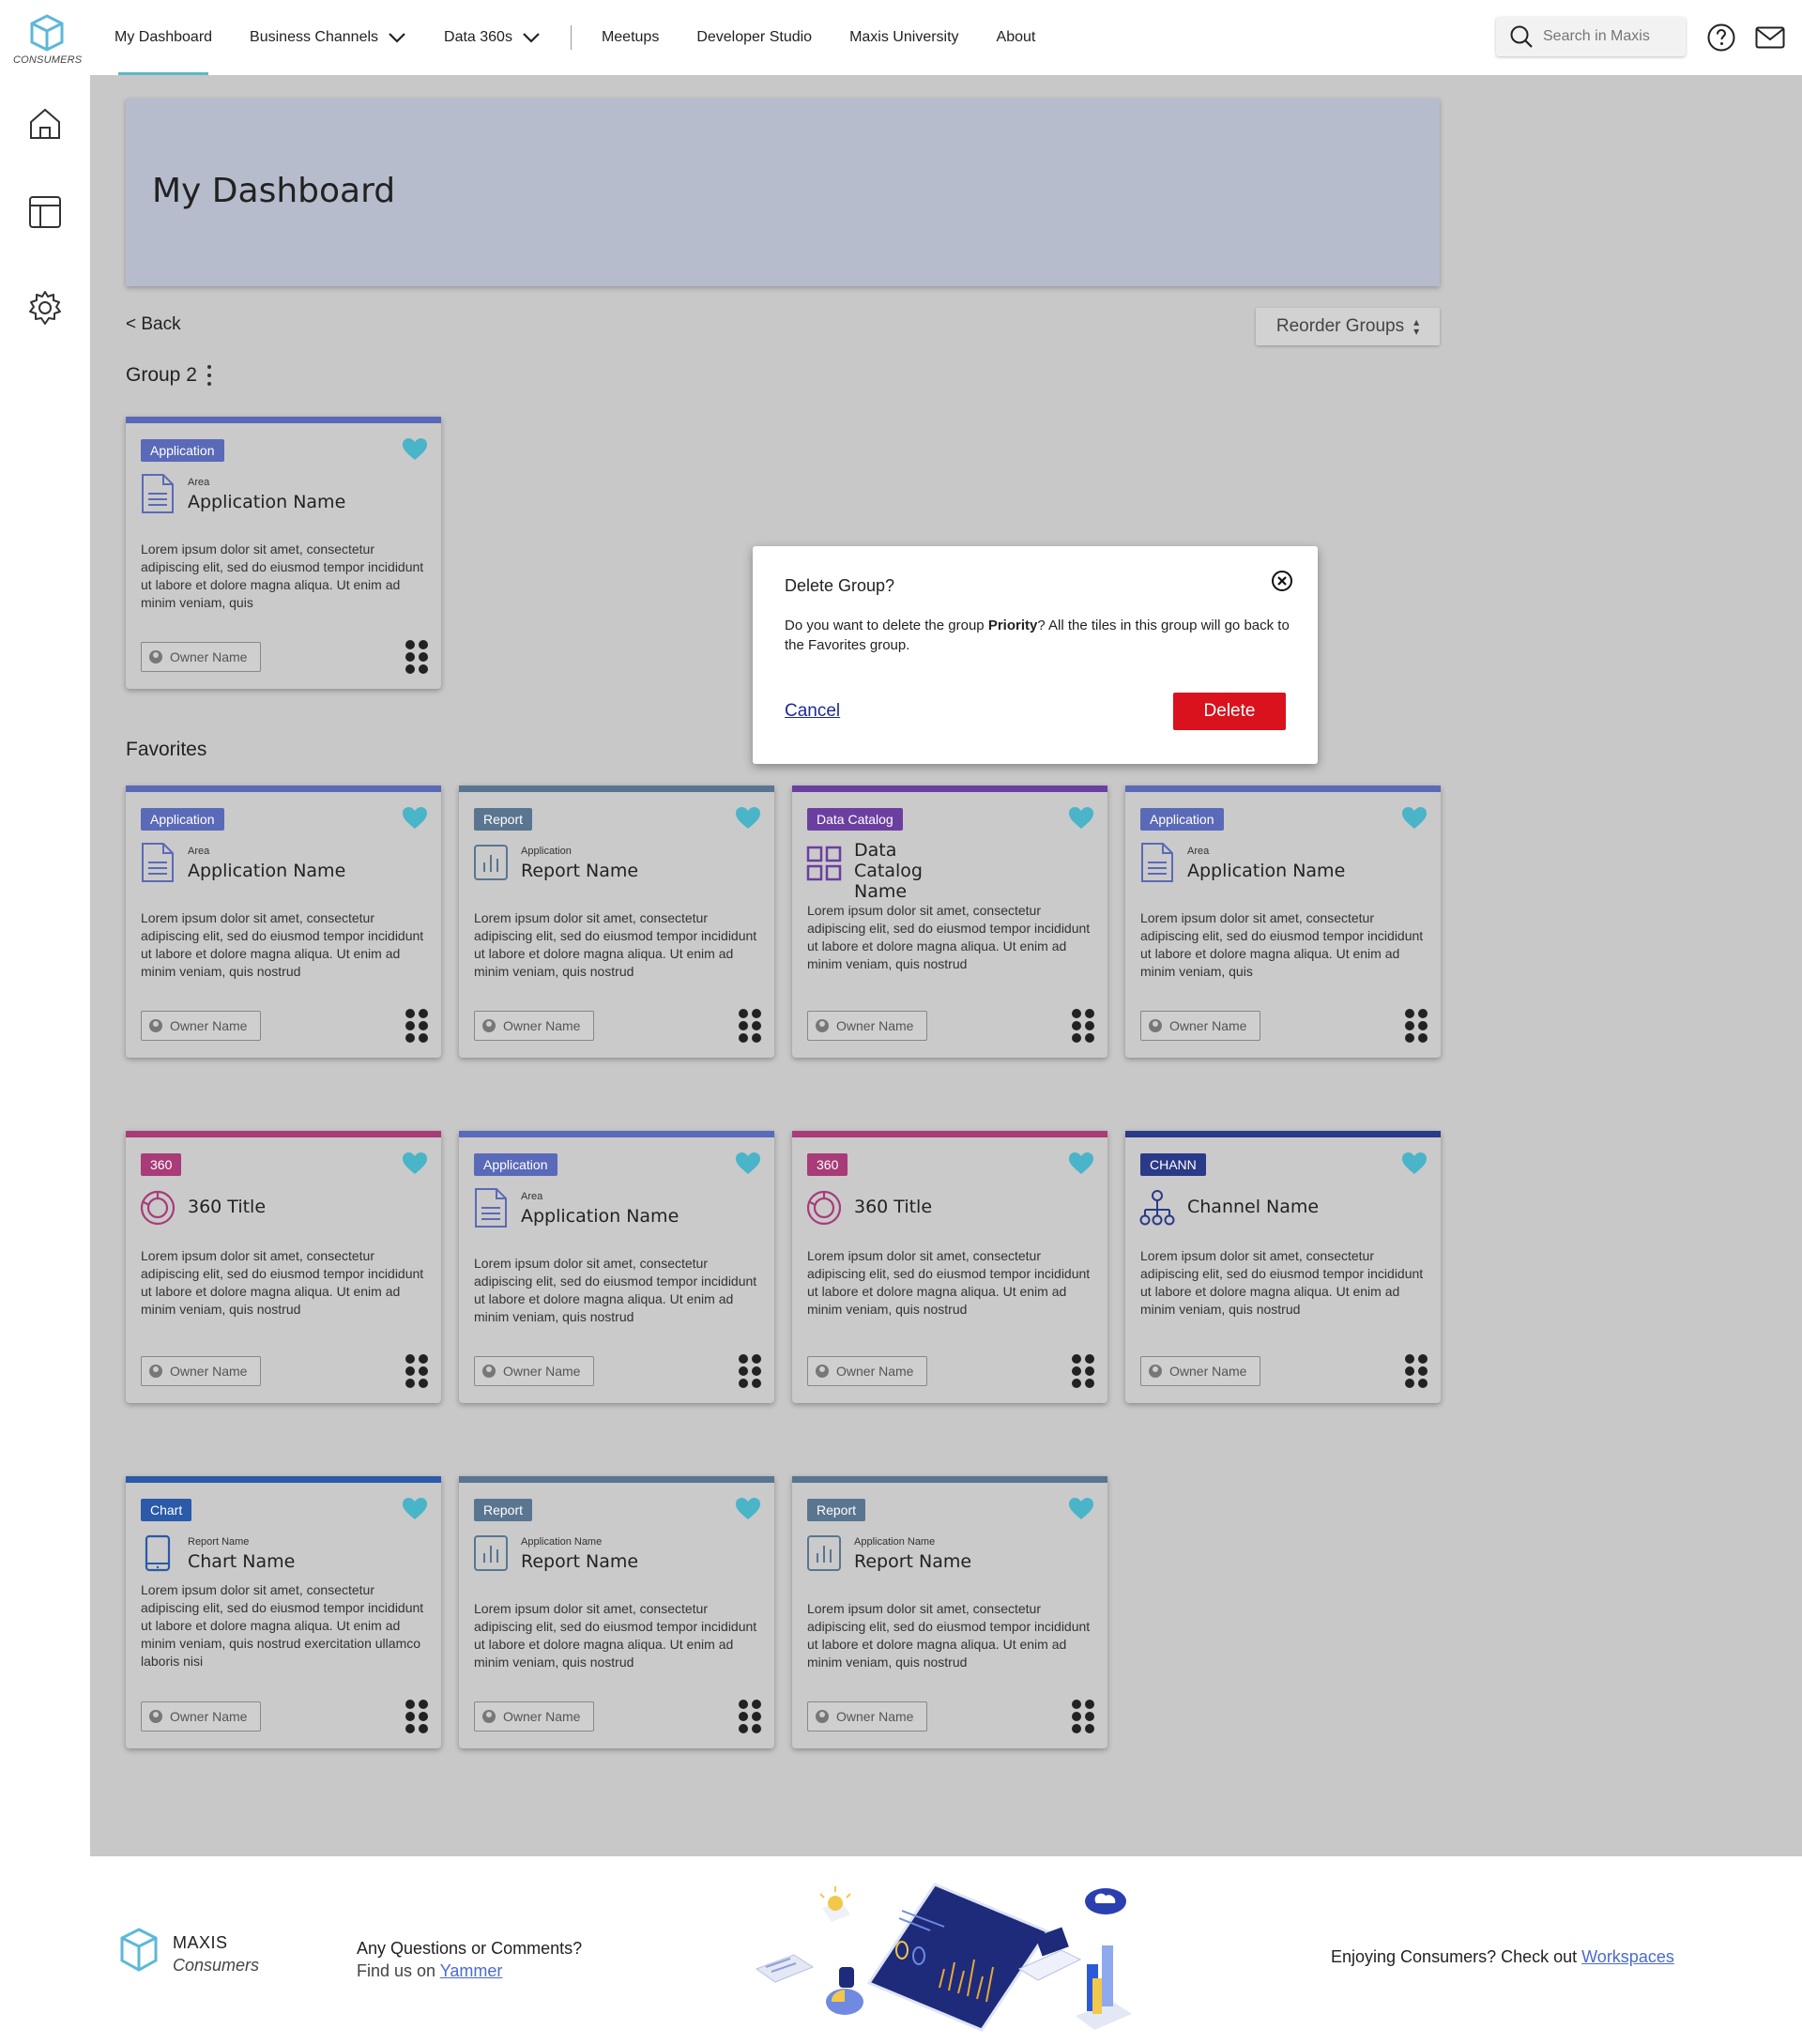 This screenshot has width=1802, height=2044. What do you see at coordinates (1282, 581) in the screenshot?
I see `close-icon` at bounding box center [1282, 581].